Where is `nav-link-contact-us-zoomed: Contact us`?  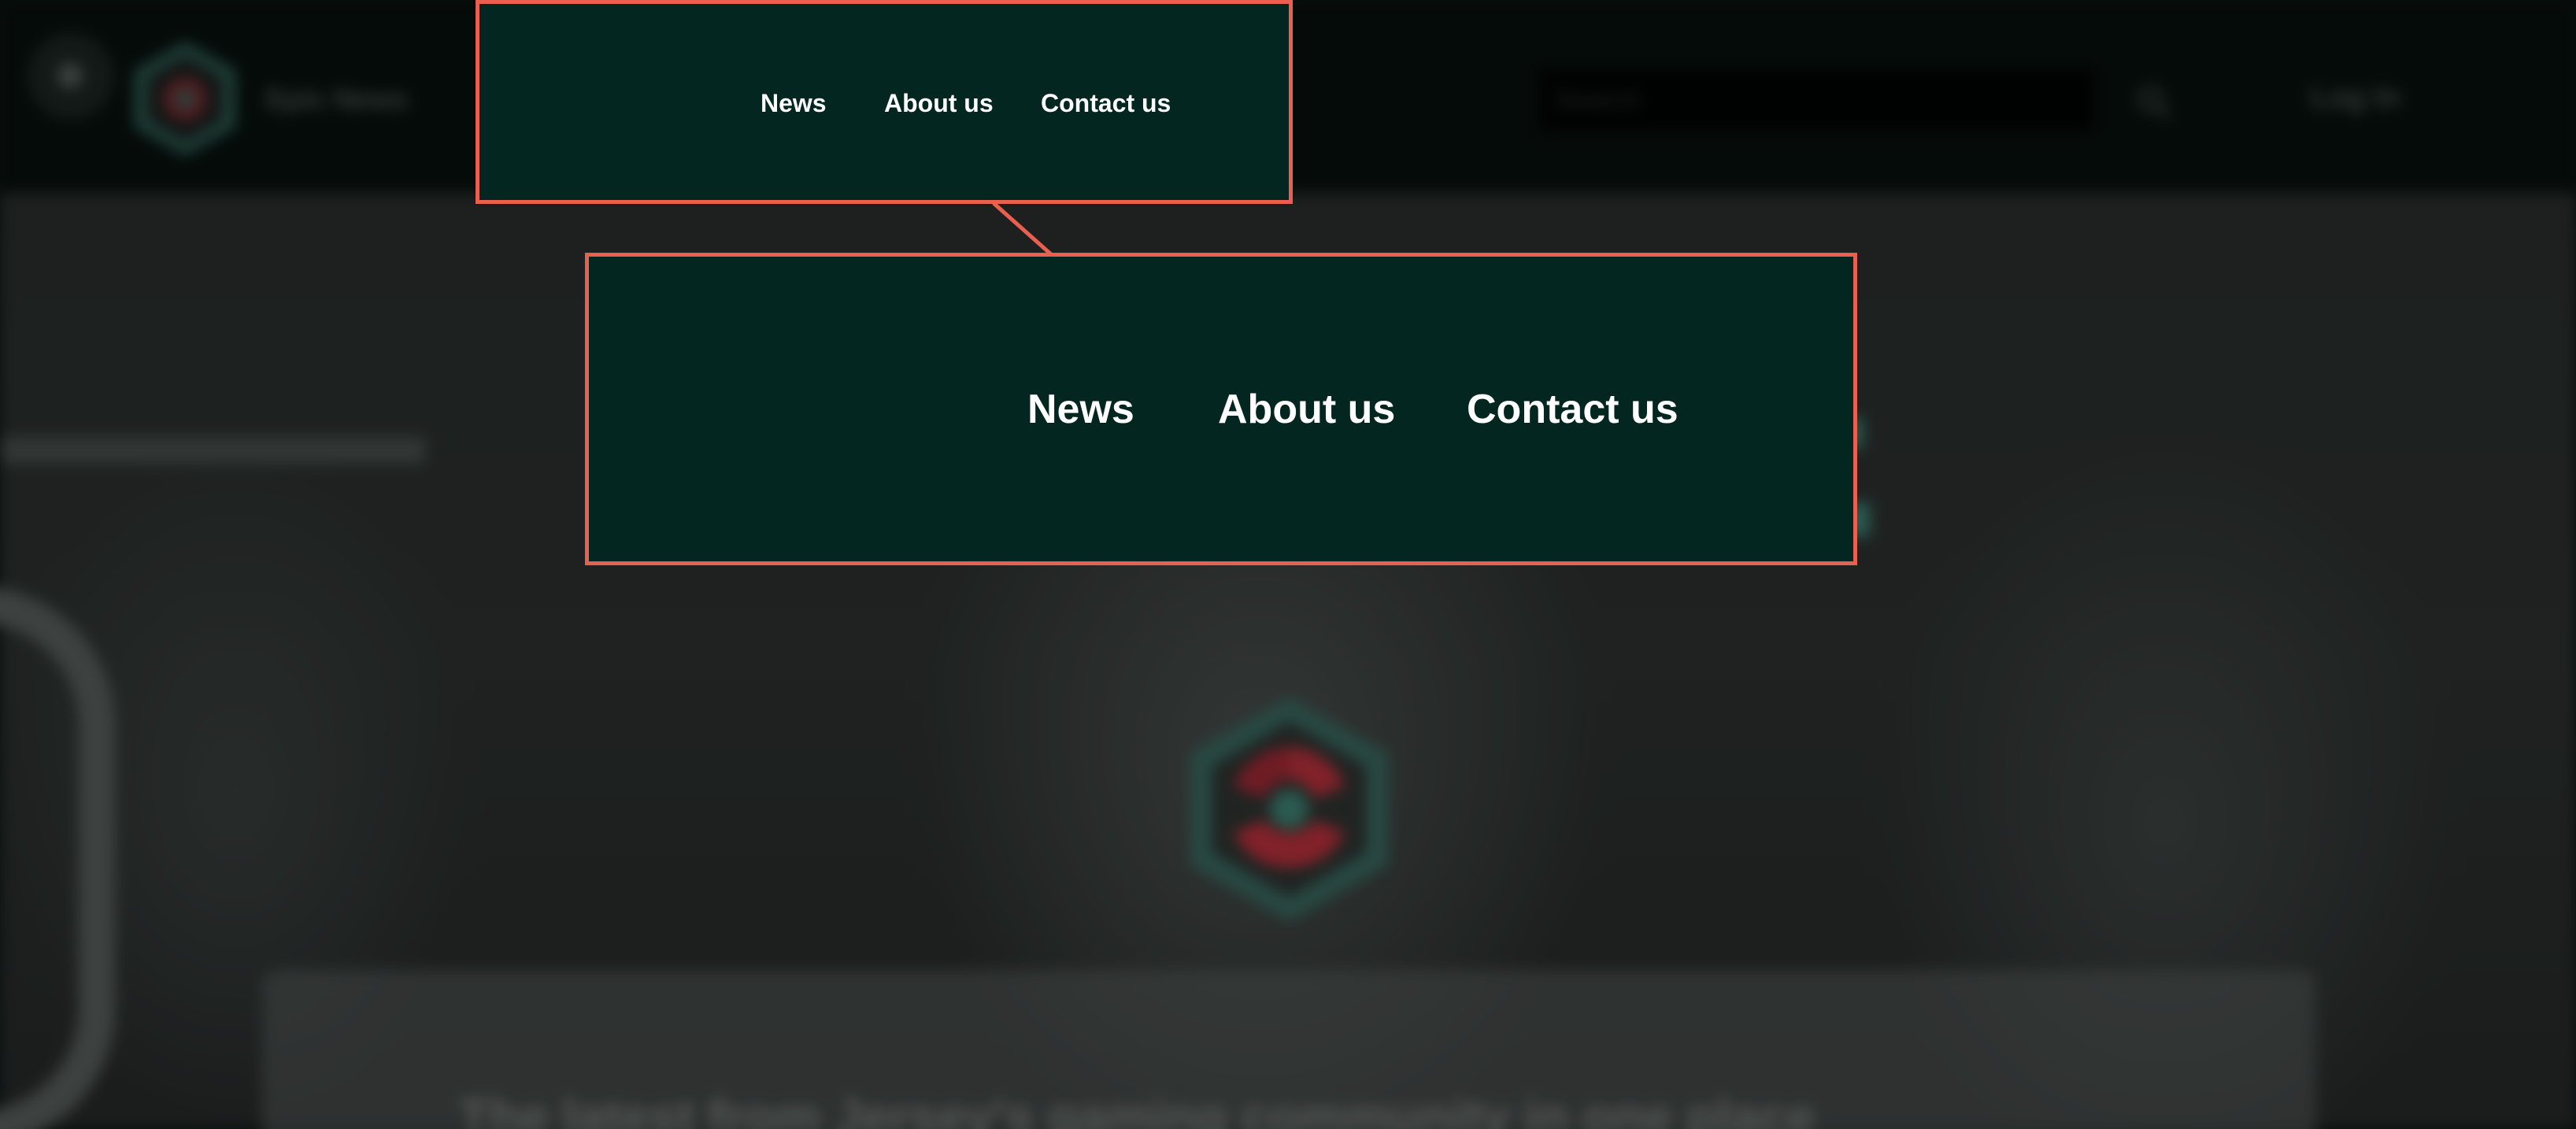 nav-link-contact-us-zoomed: Contact us is located at coordinates (1572, 409).